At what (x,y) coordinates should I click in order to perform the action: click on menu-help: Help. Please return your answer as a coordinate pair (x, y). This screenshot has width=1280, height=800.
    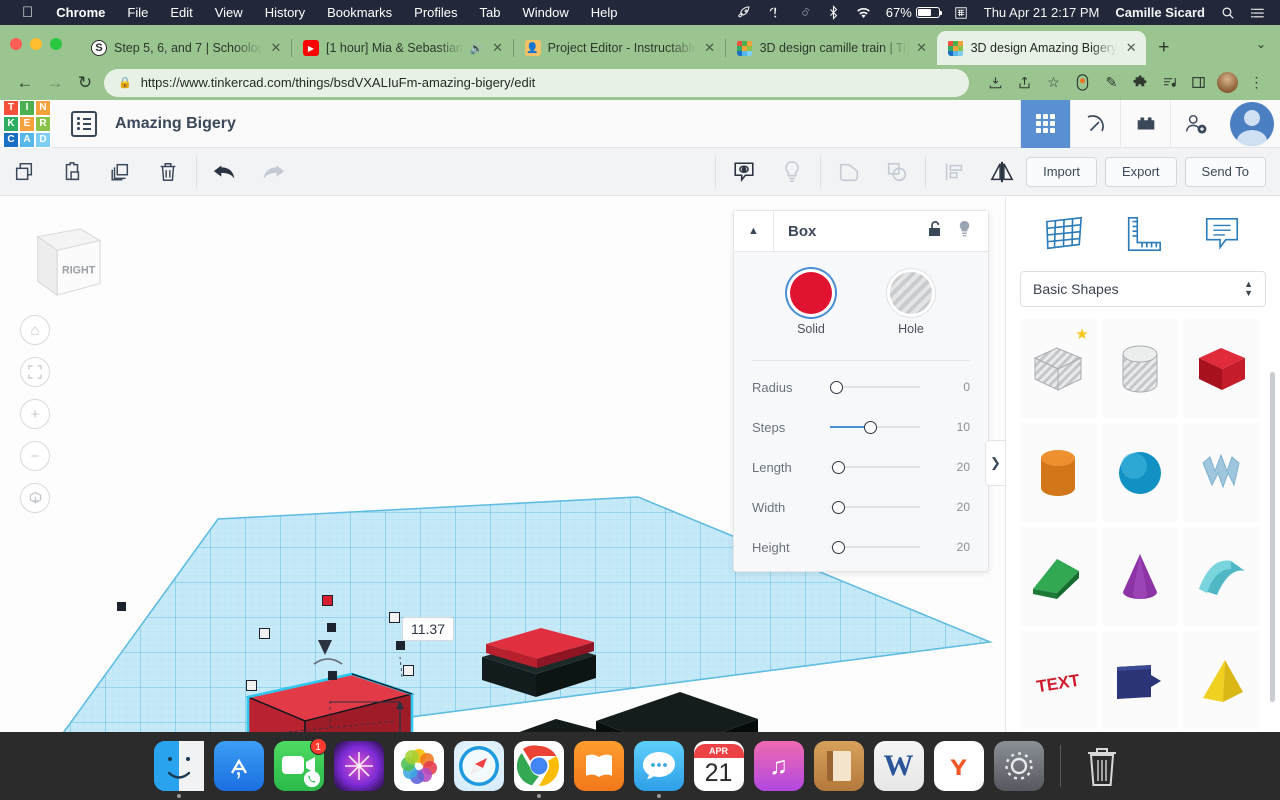
    Looking at the image, I should click on (604, 12).